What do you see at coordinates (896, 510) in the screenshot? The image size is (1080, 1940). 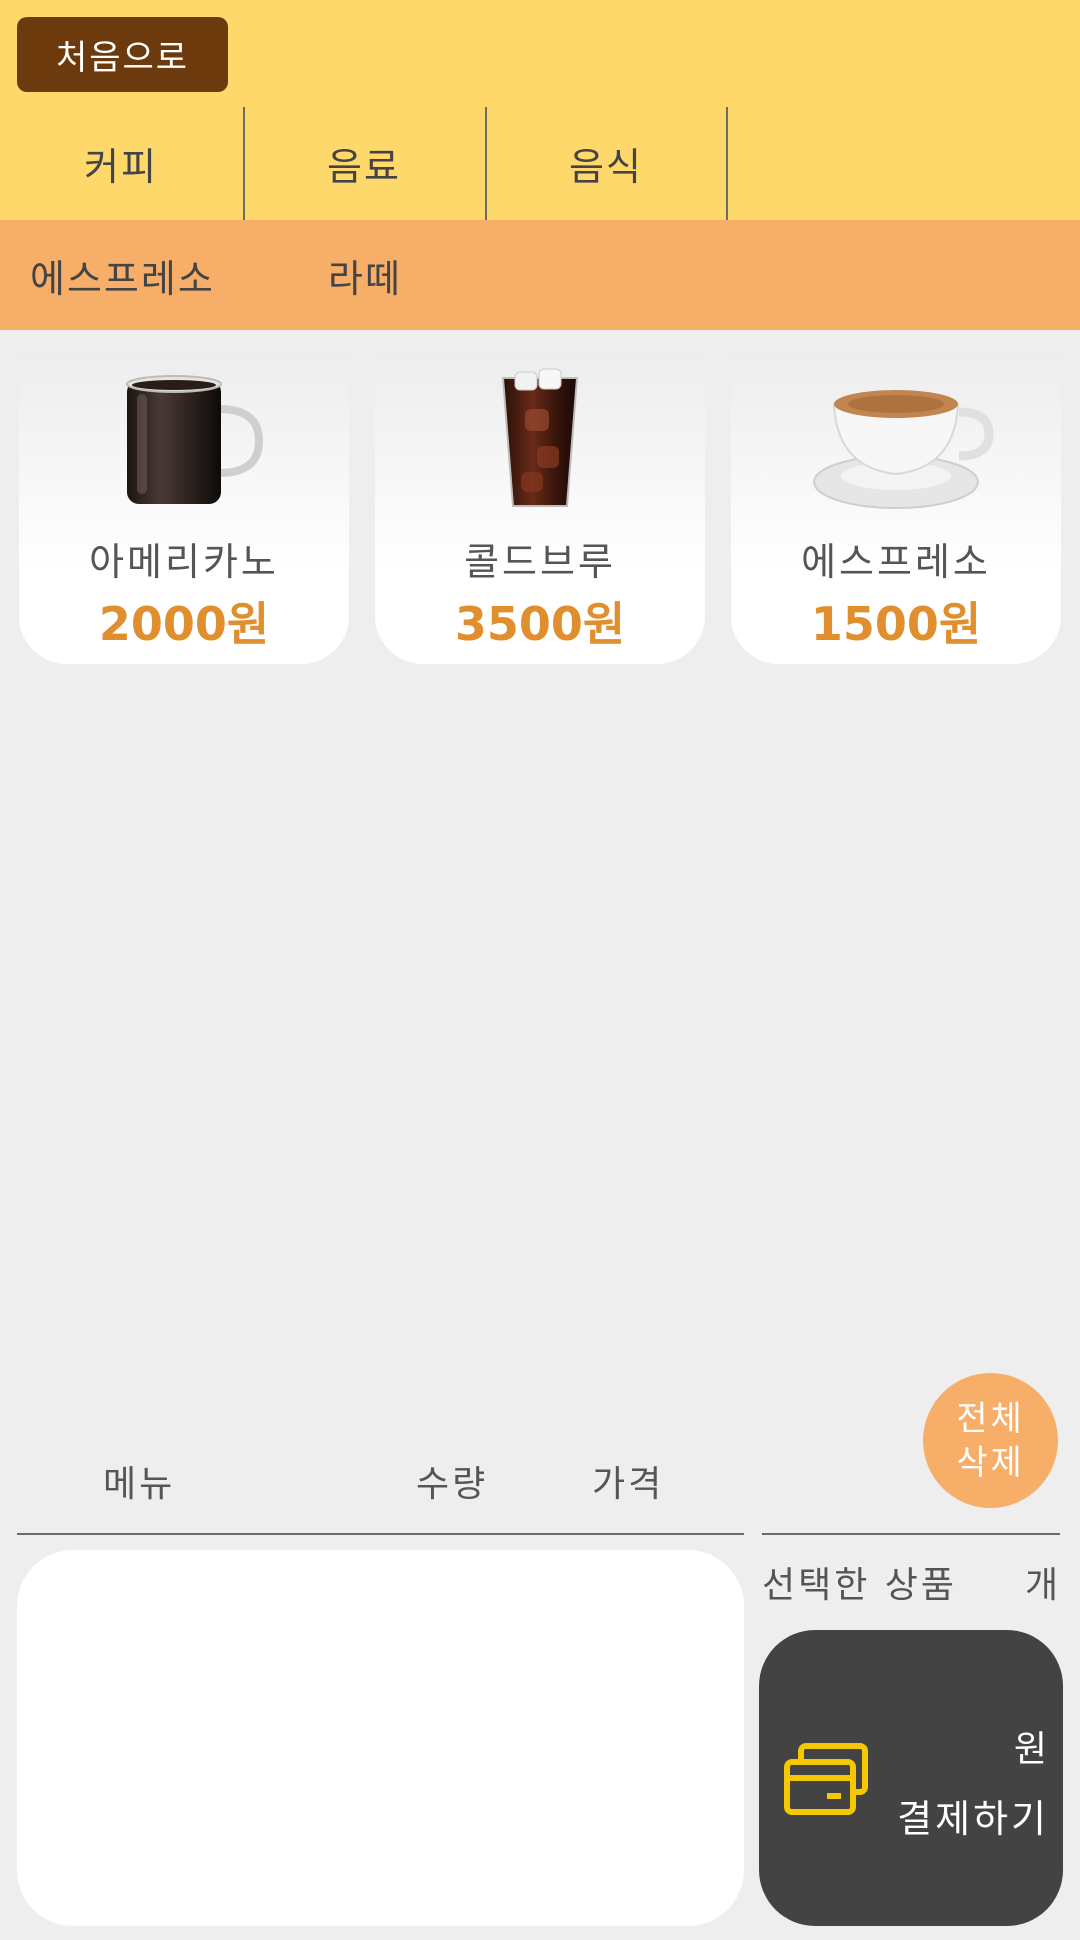 I see `product-card-espresso: 에스프레소 1500원` at bounding box center [896, 510].